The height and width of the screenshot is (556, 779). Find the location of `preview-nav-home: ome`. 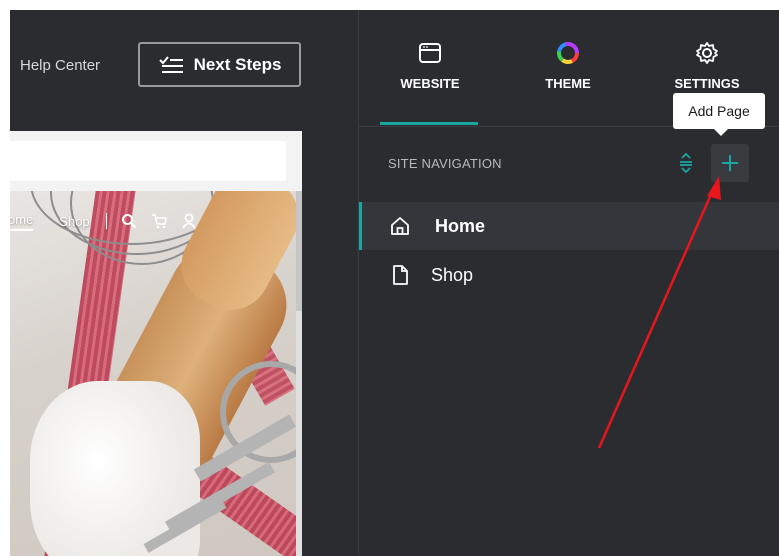

preview-nav-home: ome is located at coordinates (22, 221).